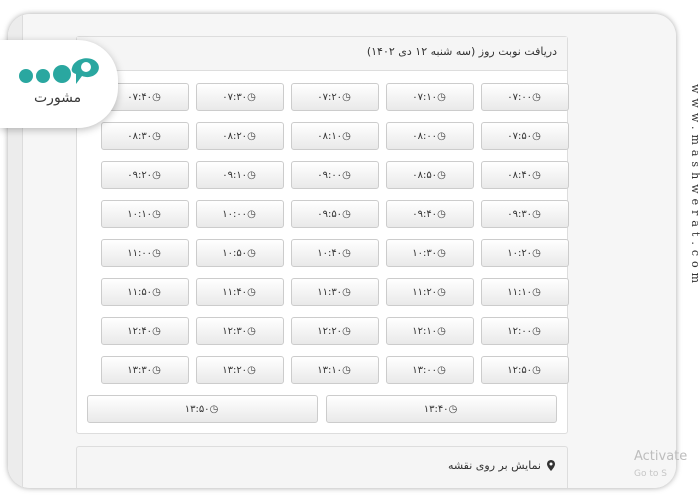  I want to click on time-slot-label: ۱۰:۰۰, so click(235, 214).